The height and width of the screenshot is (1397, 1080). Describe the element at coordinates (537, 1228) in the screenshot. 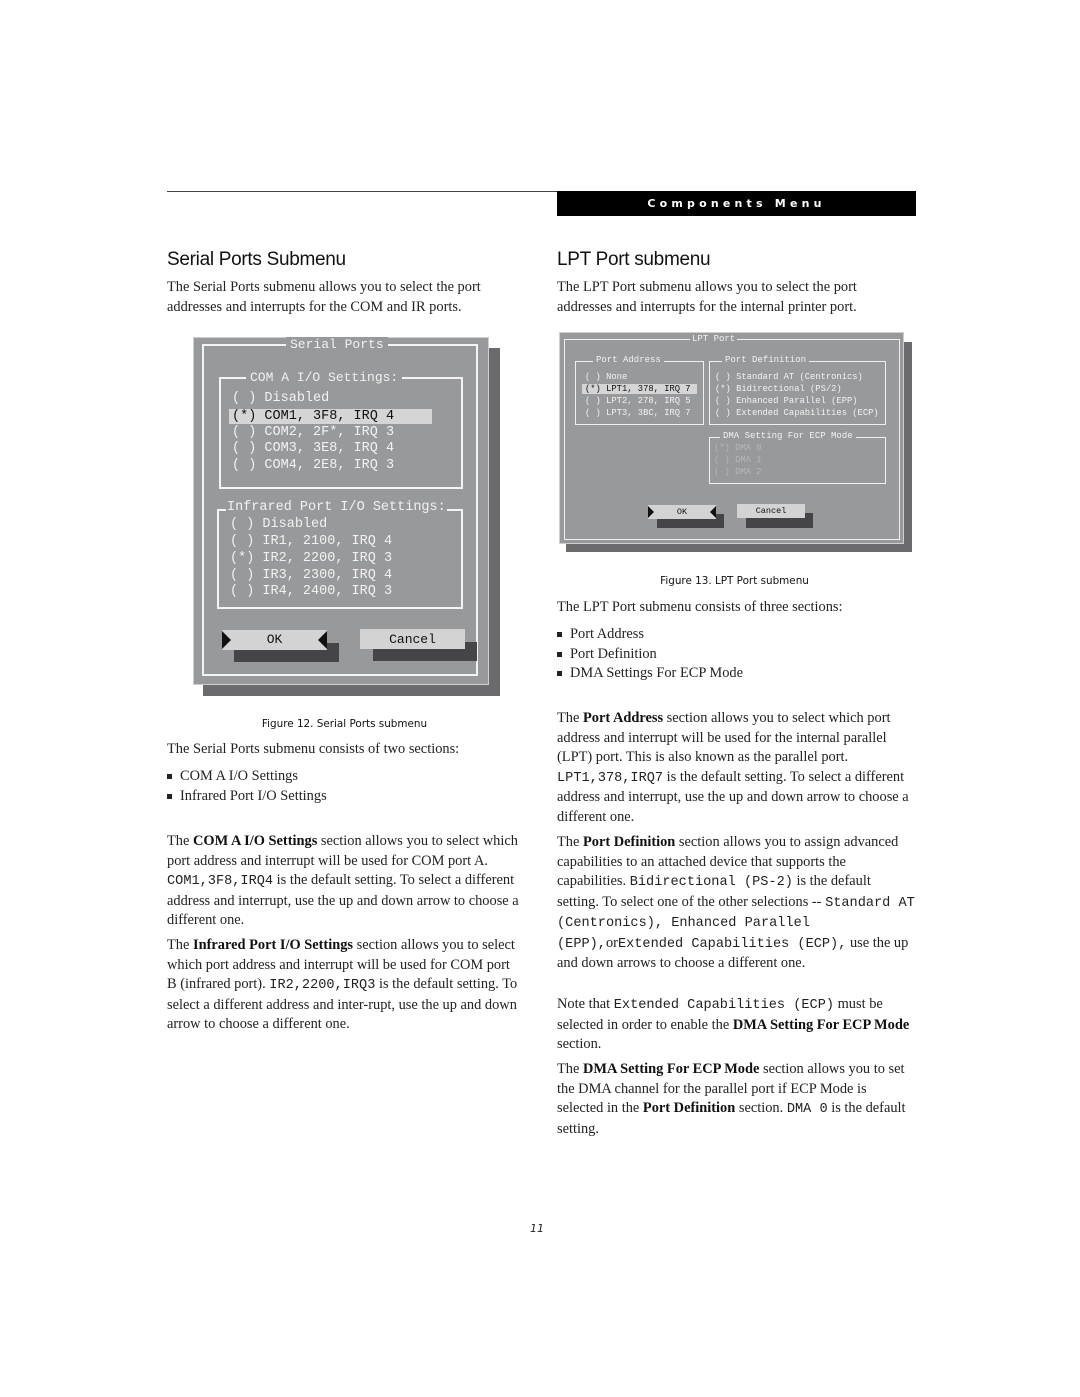

I see `page-number: 11` at that location.